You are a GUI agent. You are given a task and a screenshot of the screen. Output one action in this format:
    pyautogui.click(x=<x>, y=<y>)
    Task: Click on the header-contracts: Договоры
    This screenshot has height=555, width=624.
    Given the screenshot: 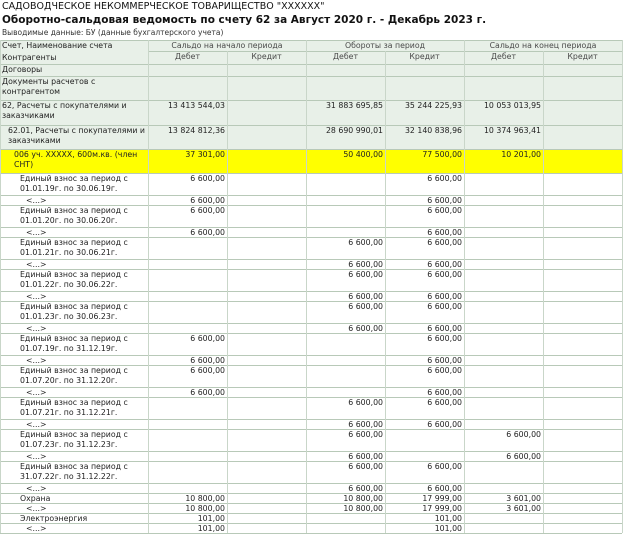 What is the action you would take?
    pyautogui.click(x=74, y=70)
    